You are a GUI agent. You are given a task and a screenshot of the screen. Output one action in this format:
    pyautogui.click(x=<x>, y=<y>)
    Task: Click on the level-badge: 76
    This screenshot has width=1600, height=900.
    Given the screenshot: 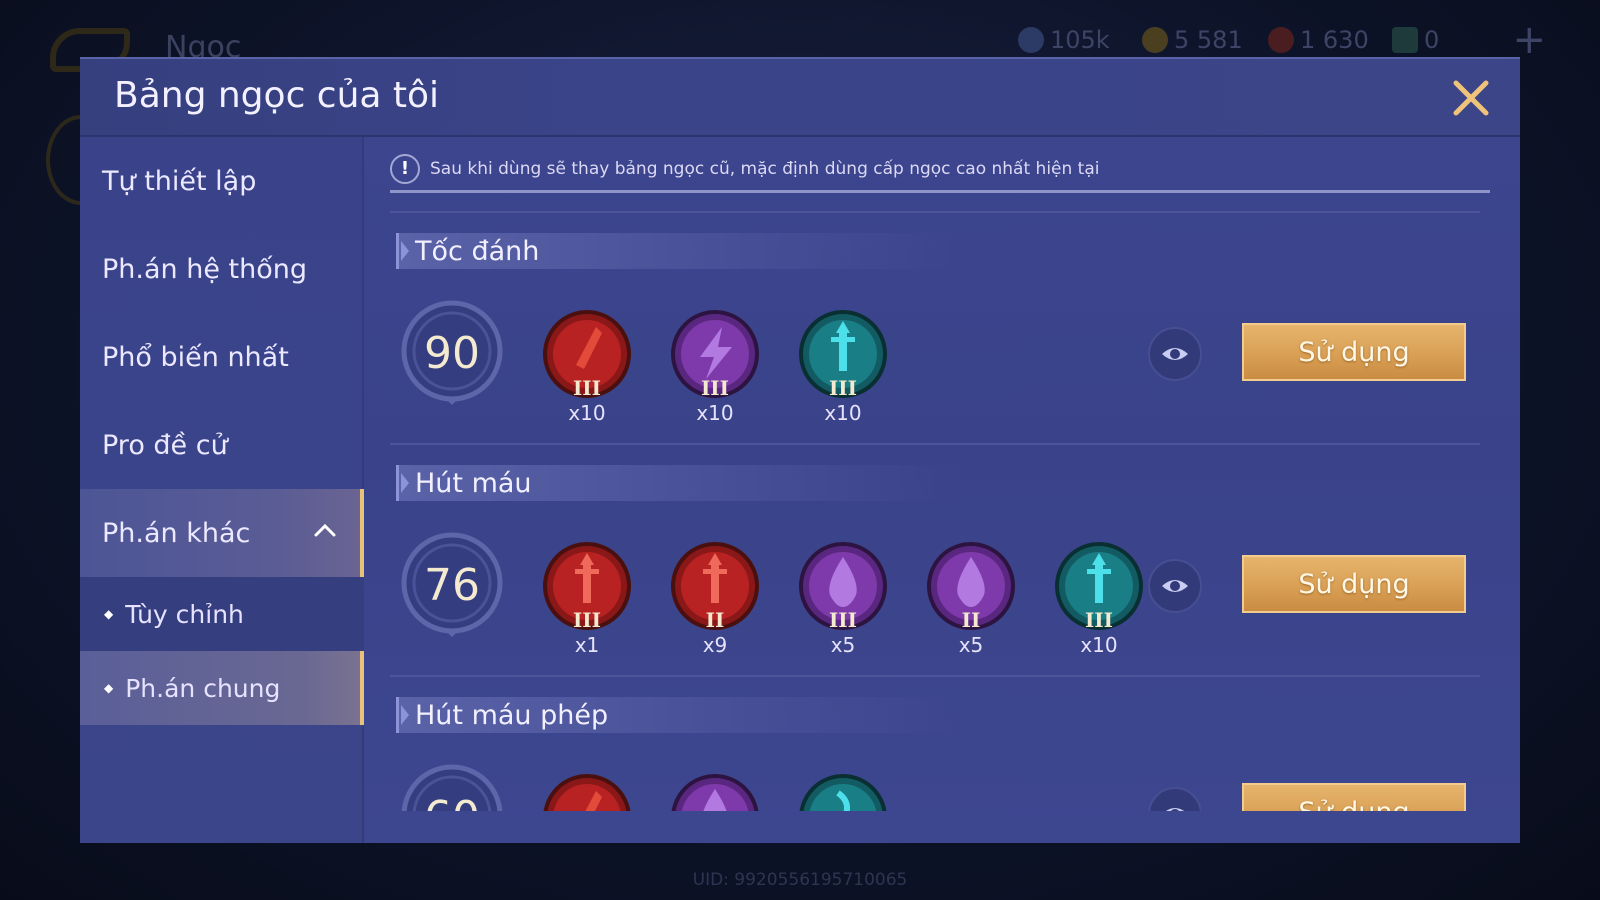 What is the action you would take?
    pyautogui.click(x=452, y=585)
    